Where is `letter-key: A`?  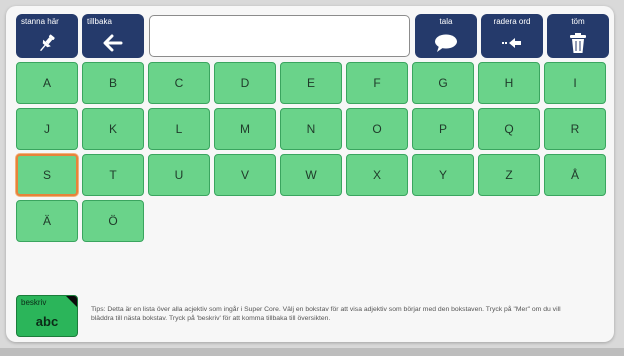
letter-key: A is located at coordinates (47, 83).